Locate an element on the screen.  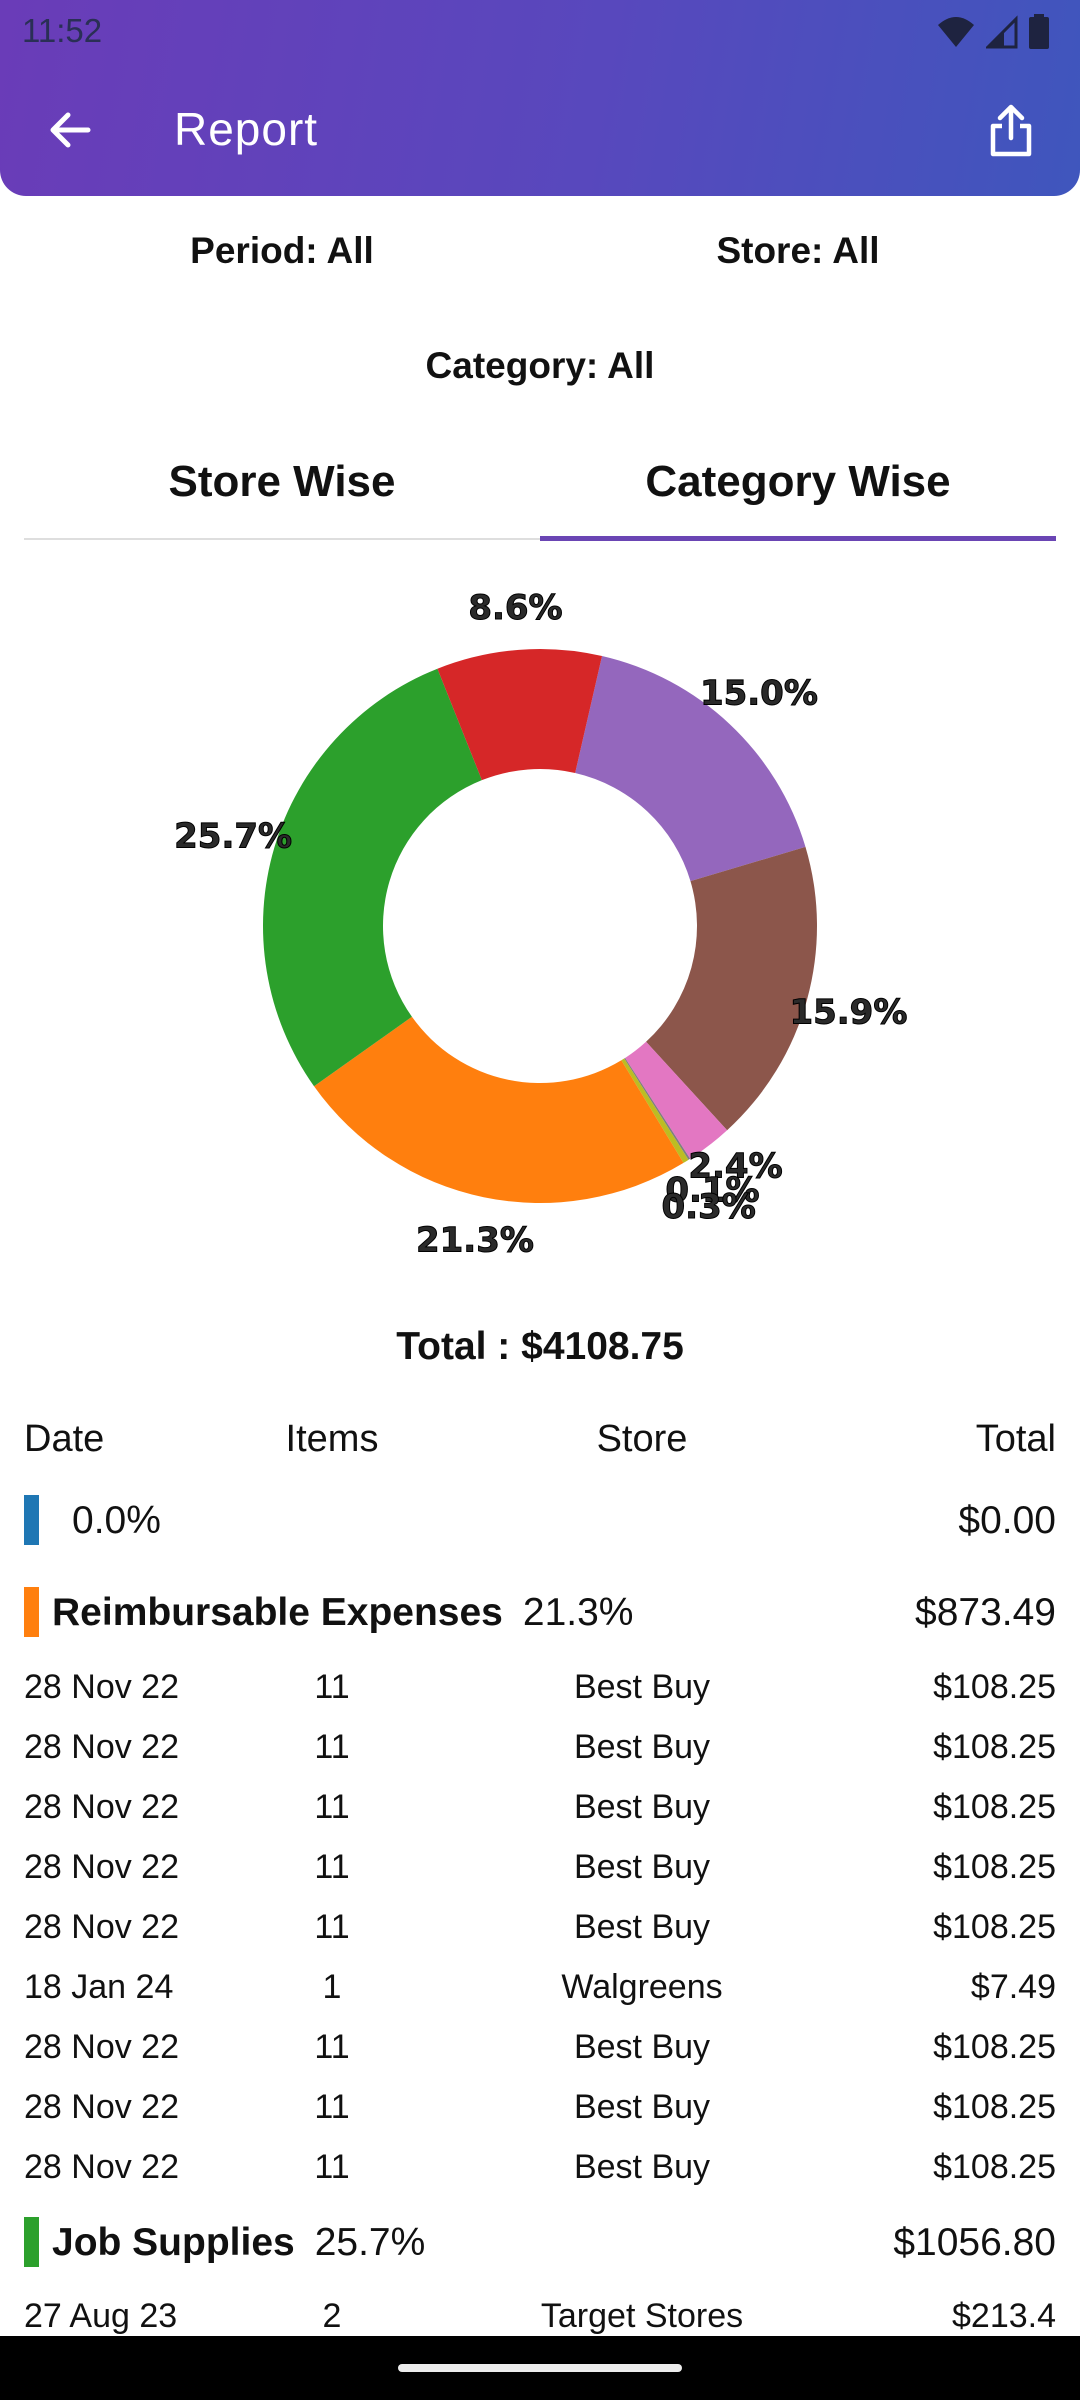
home-gesture-handle is located at coordinates (540, 2368).